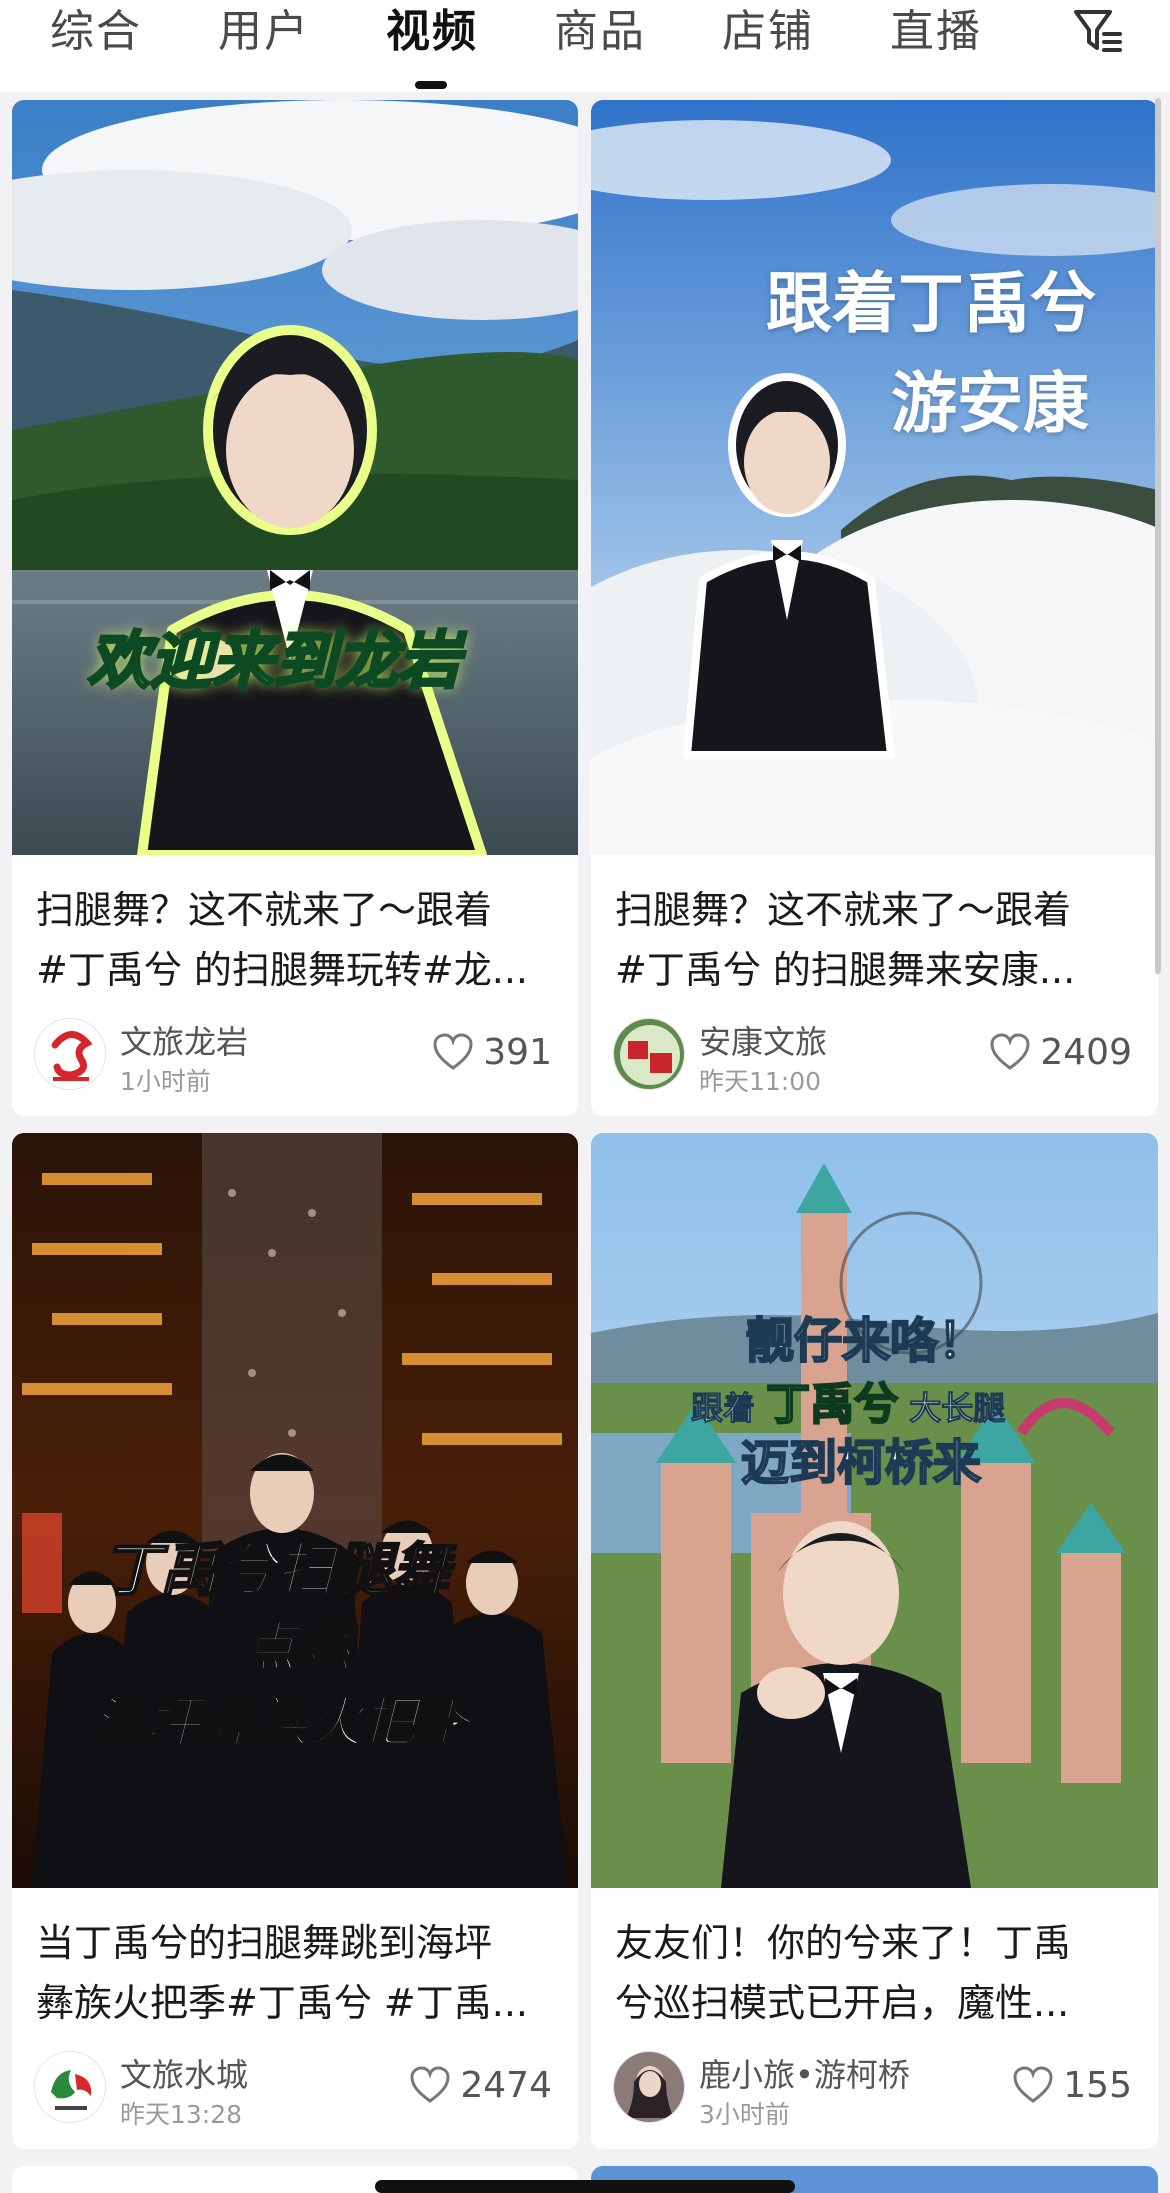 The image size is (1170, 2193). Describe the element at coordinates (432, 32) in the screenshot. I see `tab-videos: 视频` at that location.